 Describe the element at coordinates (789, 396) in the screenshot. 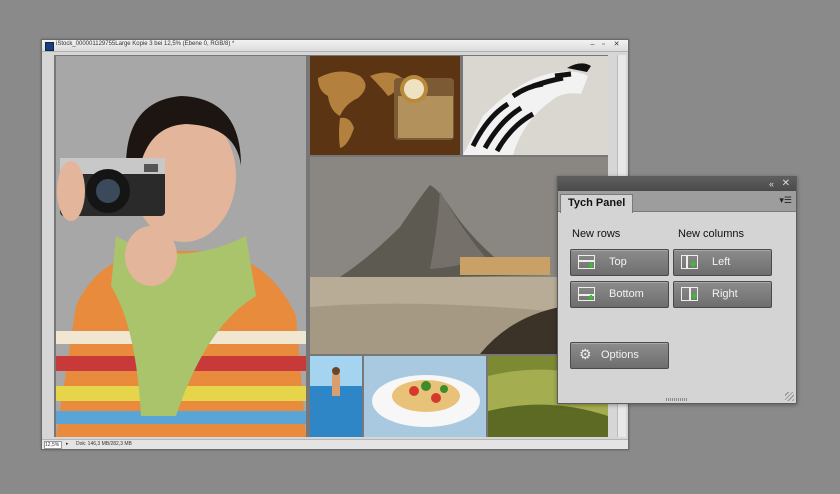

I see `resize-grip-icon` at that location.